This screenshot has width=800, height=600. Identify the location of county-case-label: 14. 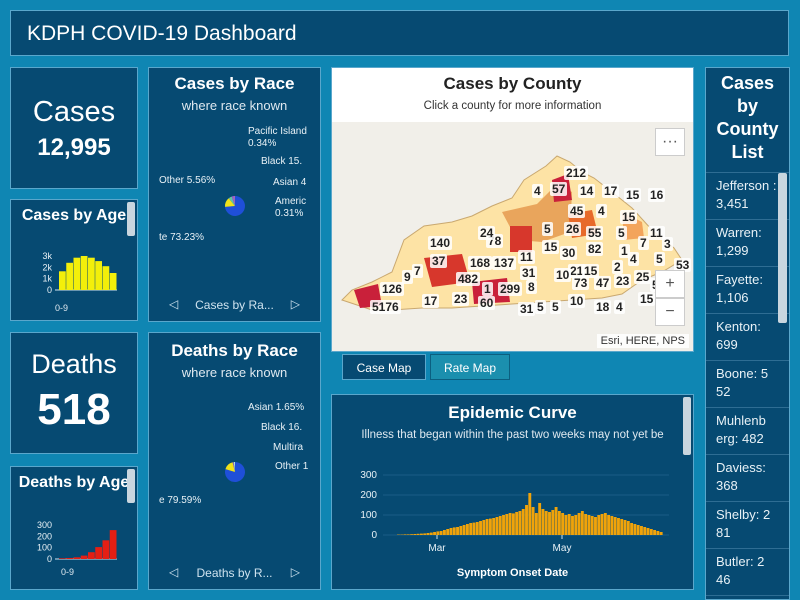
(587, 191).